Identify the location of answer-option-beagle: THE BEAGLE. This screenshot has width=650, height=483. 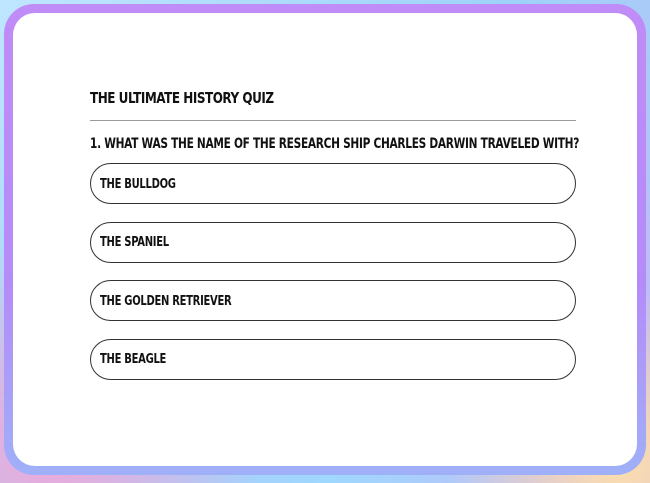
(333, 359).